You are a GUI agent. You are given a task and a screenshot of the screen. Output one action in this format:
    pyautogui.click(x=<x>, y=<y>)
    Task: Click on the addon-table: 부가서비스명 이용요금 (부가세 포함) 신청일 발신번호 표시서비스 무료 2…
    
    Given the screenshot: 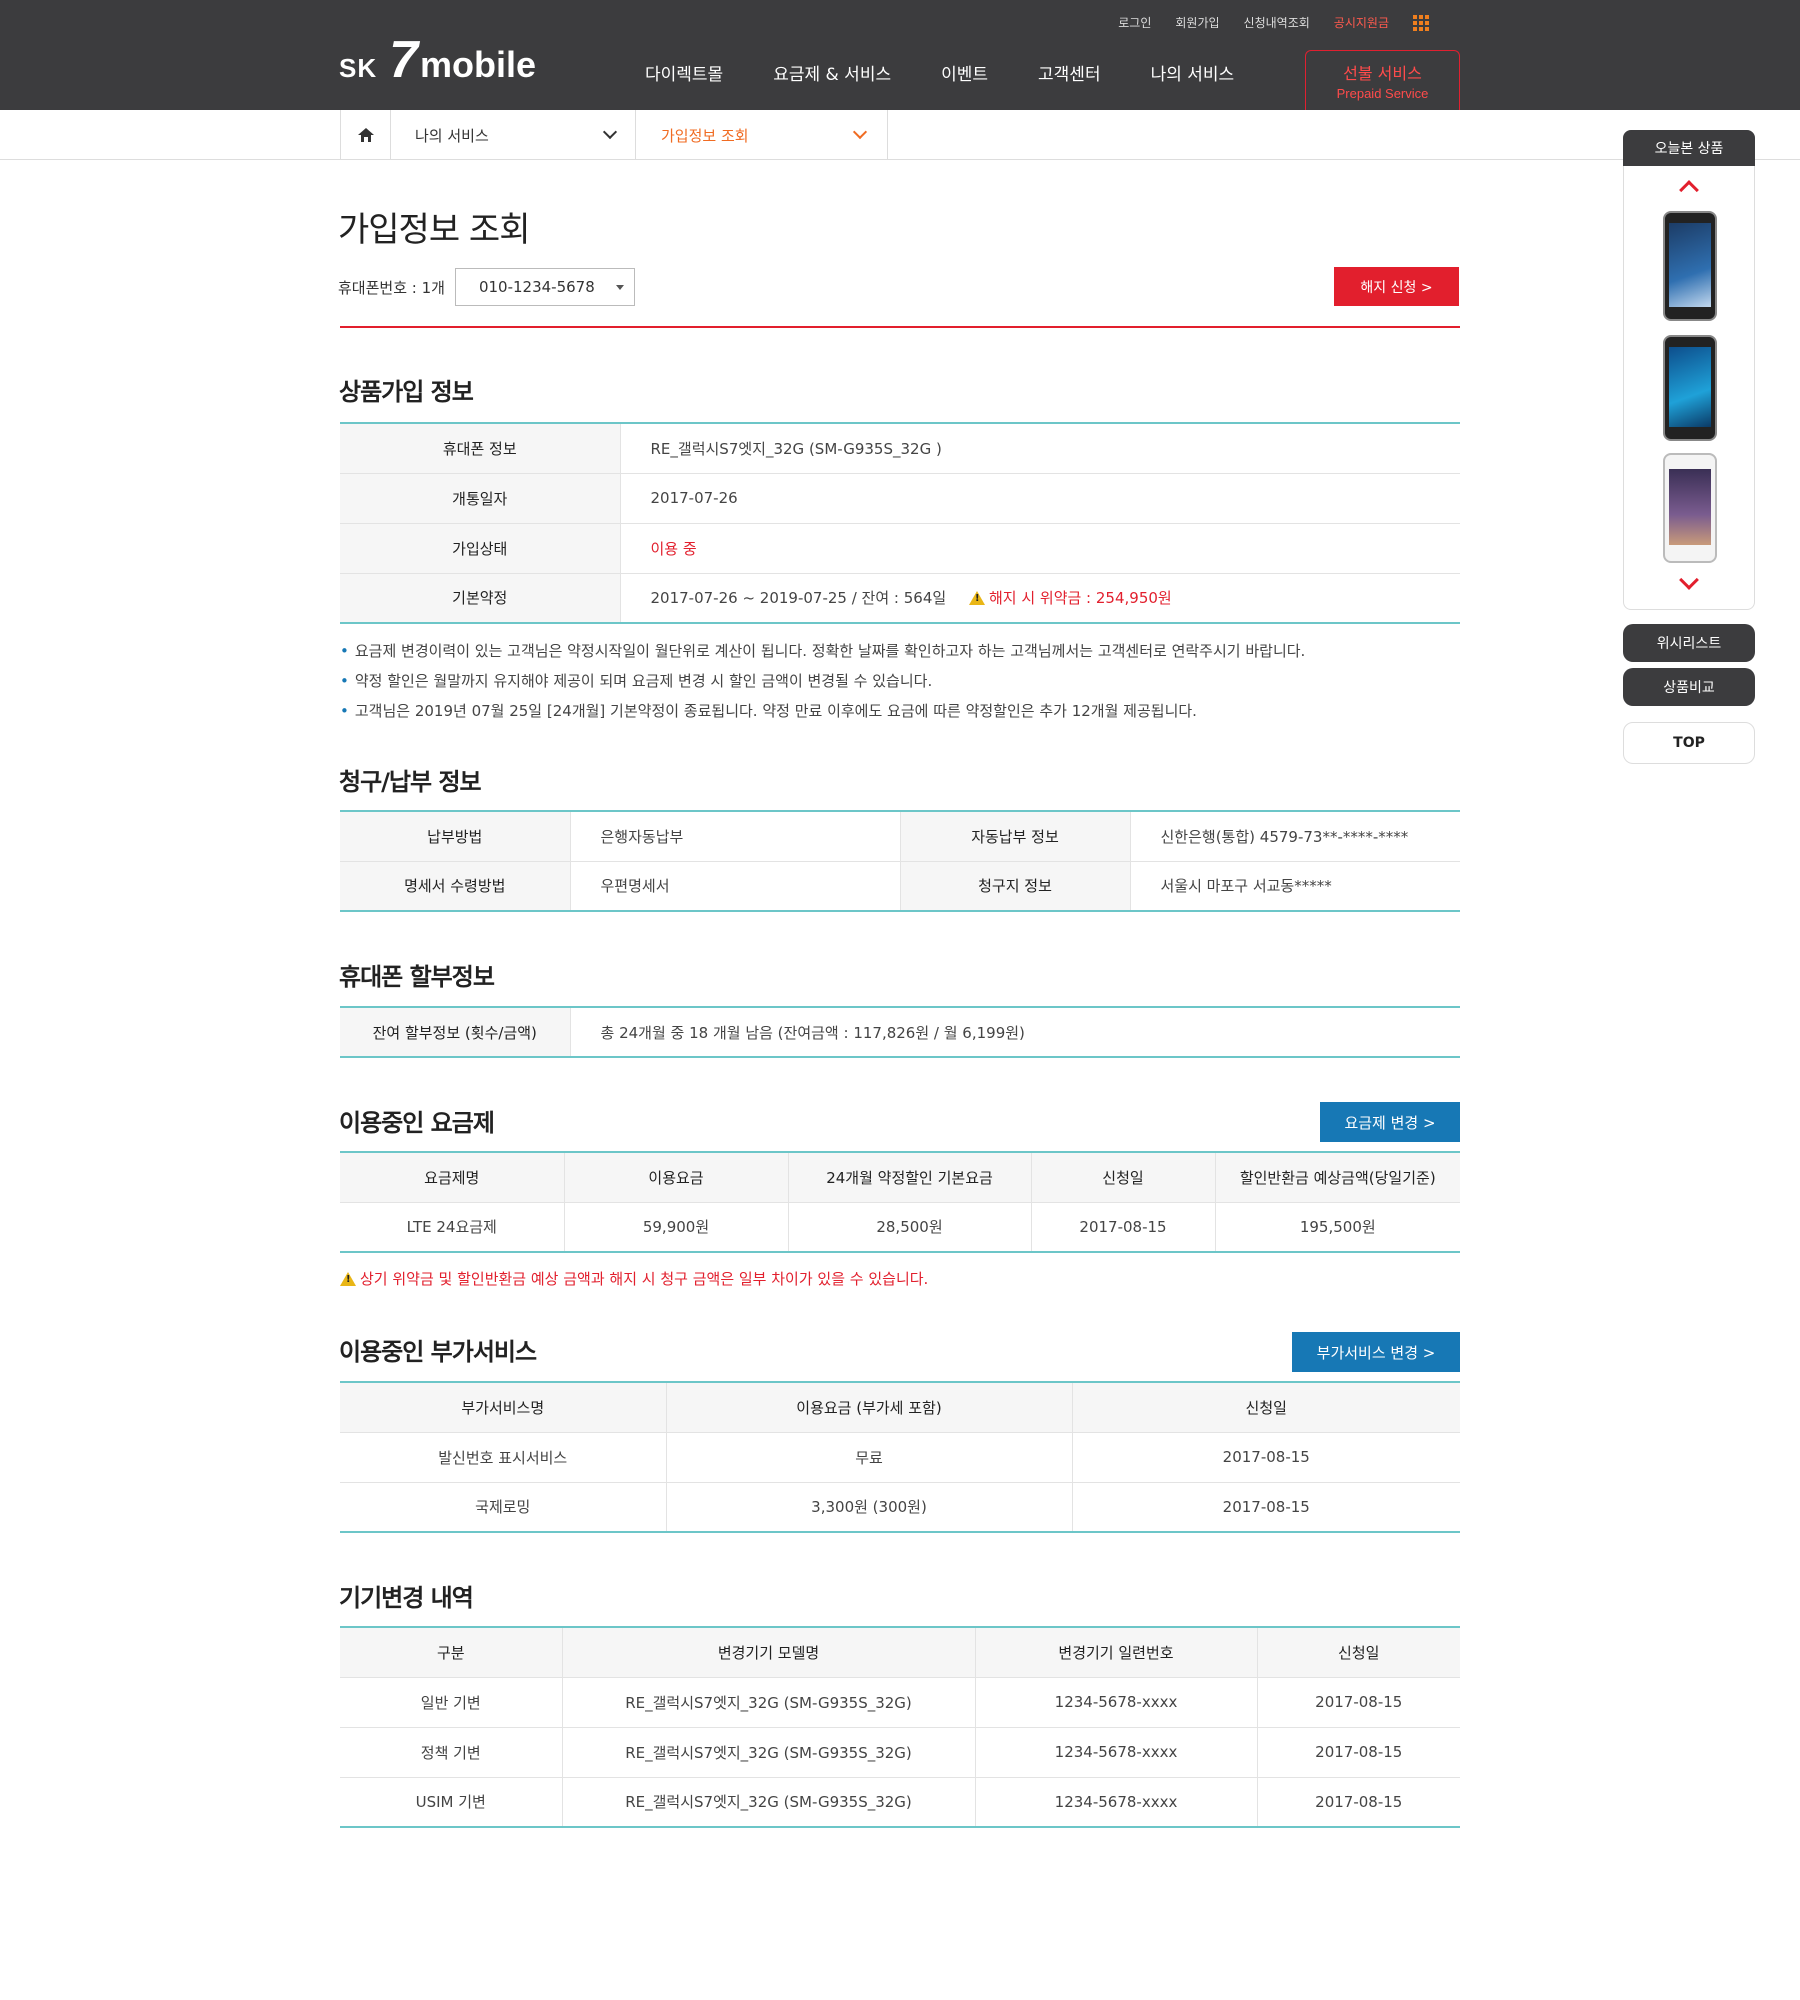 What is the action you would take?
    pyautogui.click(x=900, y=1457)
    